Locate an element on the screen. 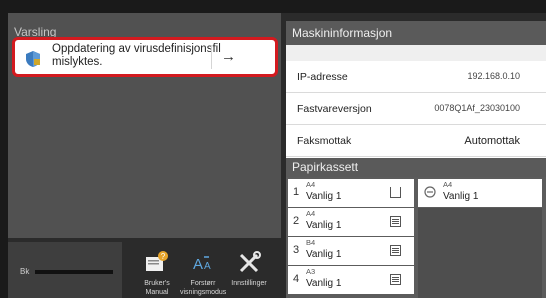 The height and width of the screenshot is (298, 546). toner-bar is located at coordinates (74, 272).